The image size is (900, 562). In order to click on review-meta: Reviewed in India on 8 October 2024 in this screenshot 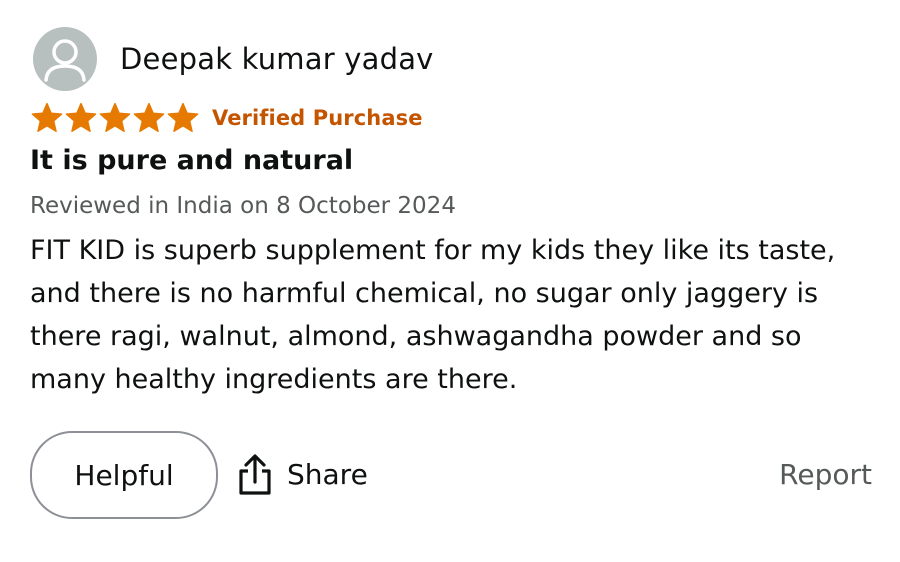, I will do `click(243, 206)`.